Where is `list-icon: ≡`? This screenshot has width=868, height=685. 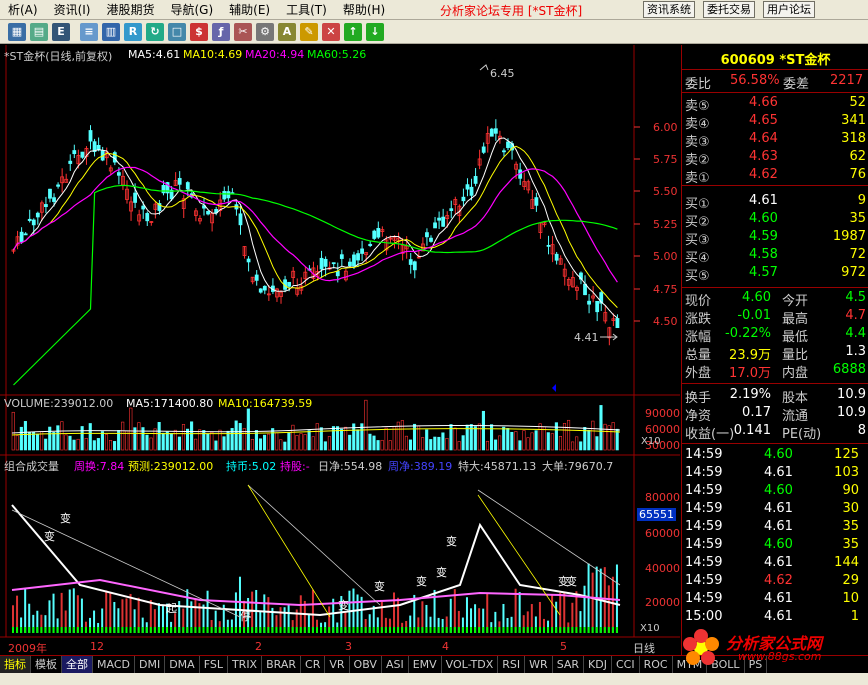 list-icon: ≡ is located at coordinates (89, 32).